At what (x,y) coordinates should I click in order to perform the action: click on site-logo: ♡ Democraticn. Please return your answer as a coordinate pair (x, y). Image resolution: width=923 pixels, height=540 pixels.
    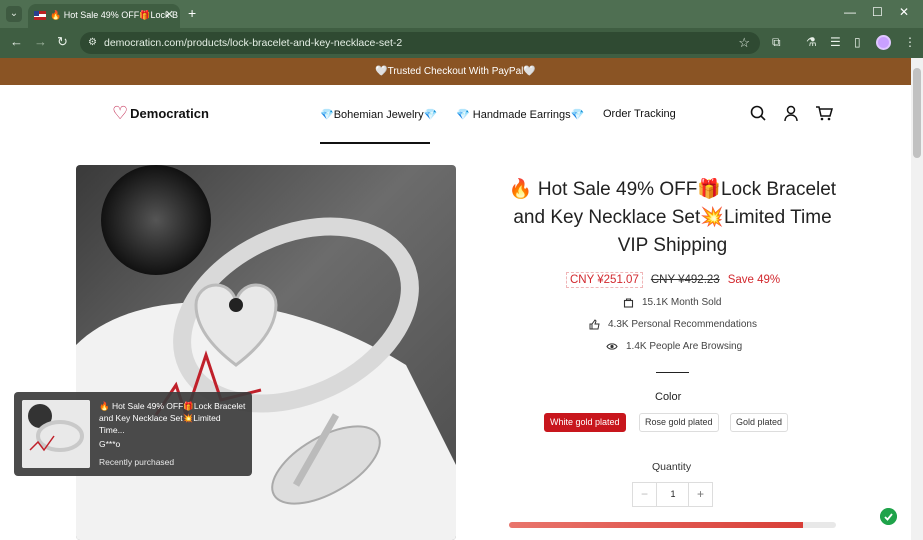
    Looking at the image, I should click on (160, 113).